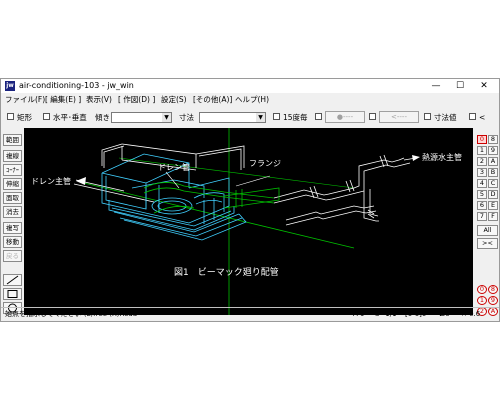 This screenshot has width=500, height=400. Describe the element at coordinates (345, 117) in the screenshot. I see `circle-line-button: ●----` at that location.